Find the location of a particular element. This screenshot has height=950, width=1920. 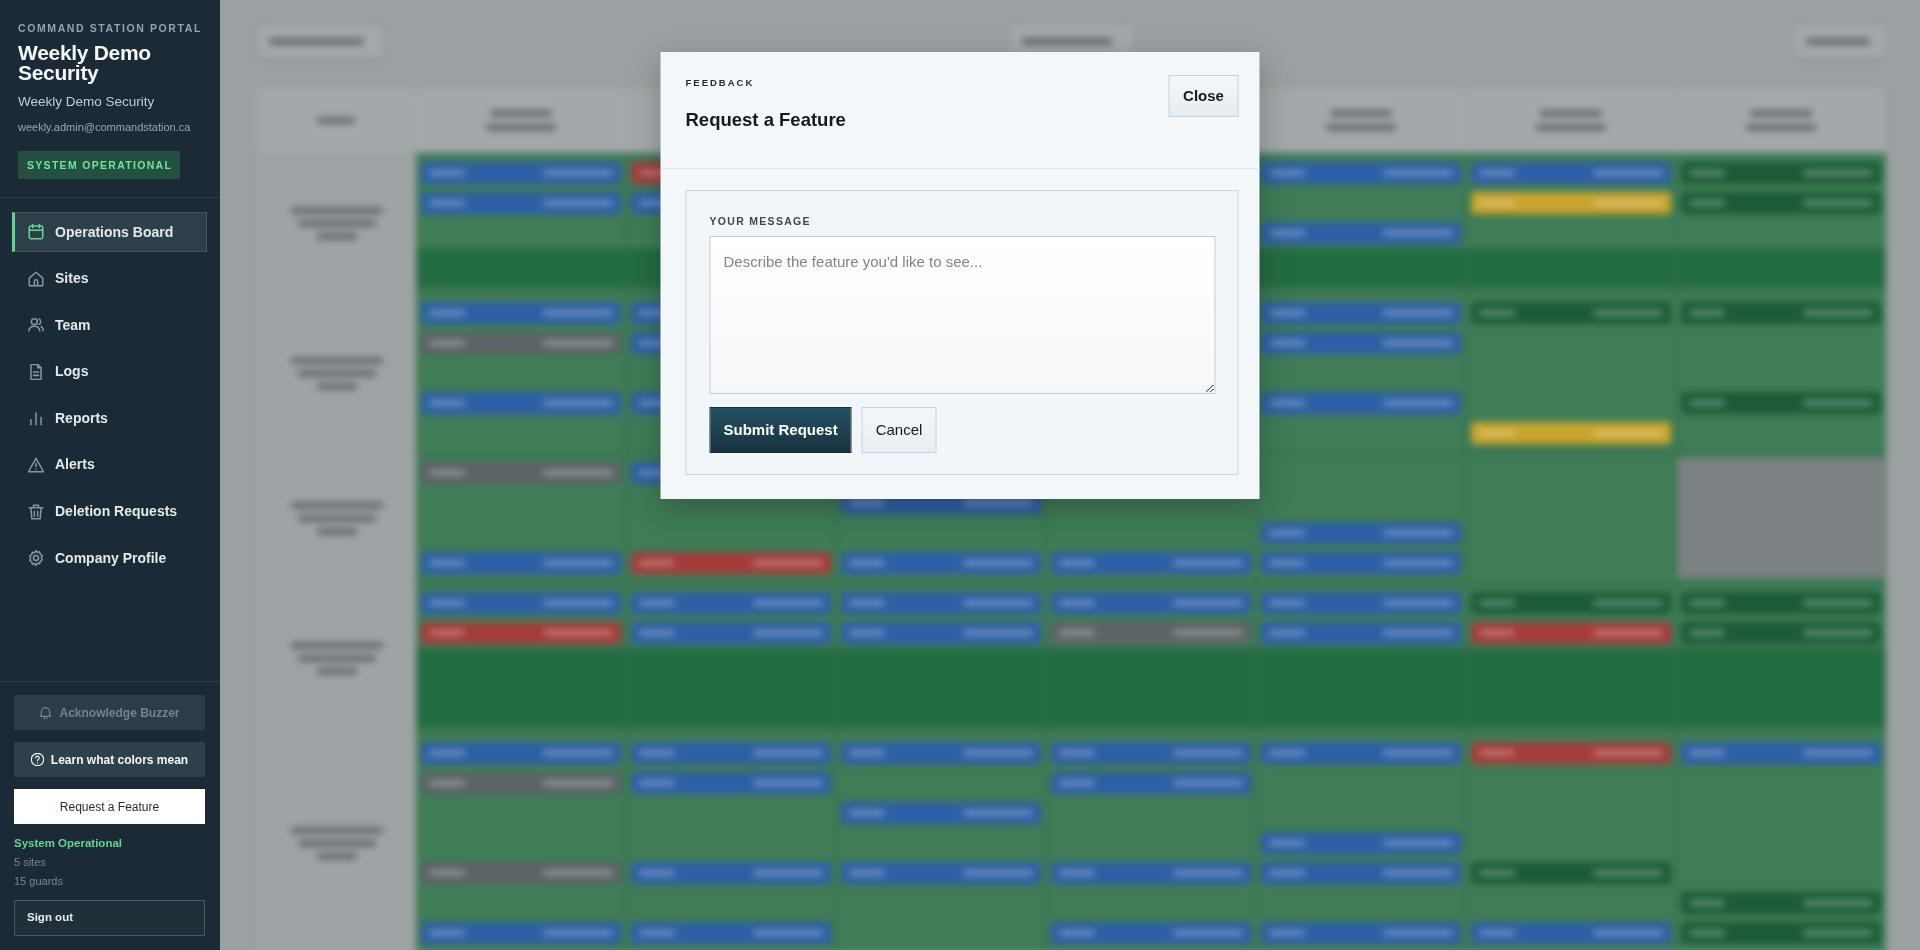

close-button: Close is located at coordinates (1203, 96).